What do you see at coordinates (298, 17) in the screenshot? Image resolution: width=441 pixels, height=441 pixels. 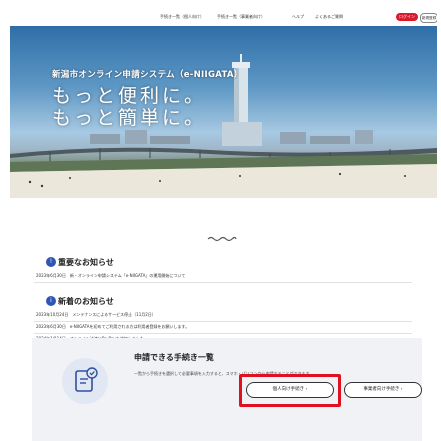 I see `nav-help: ヘルプ` at bounding box center [298, 17].